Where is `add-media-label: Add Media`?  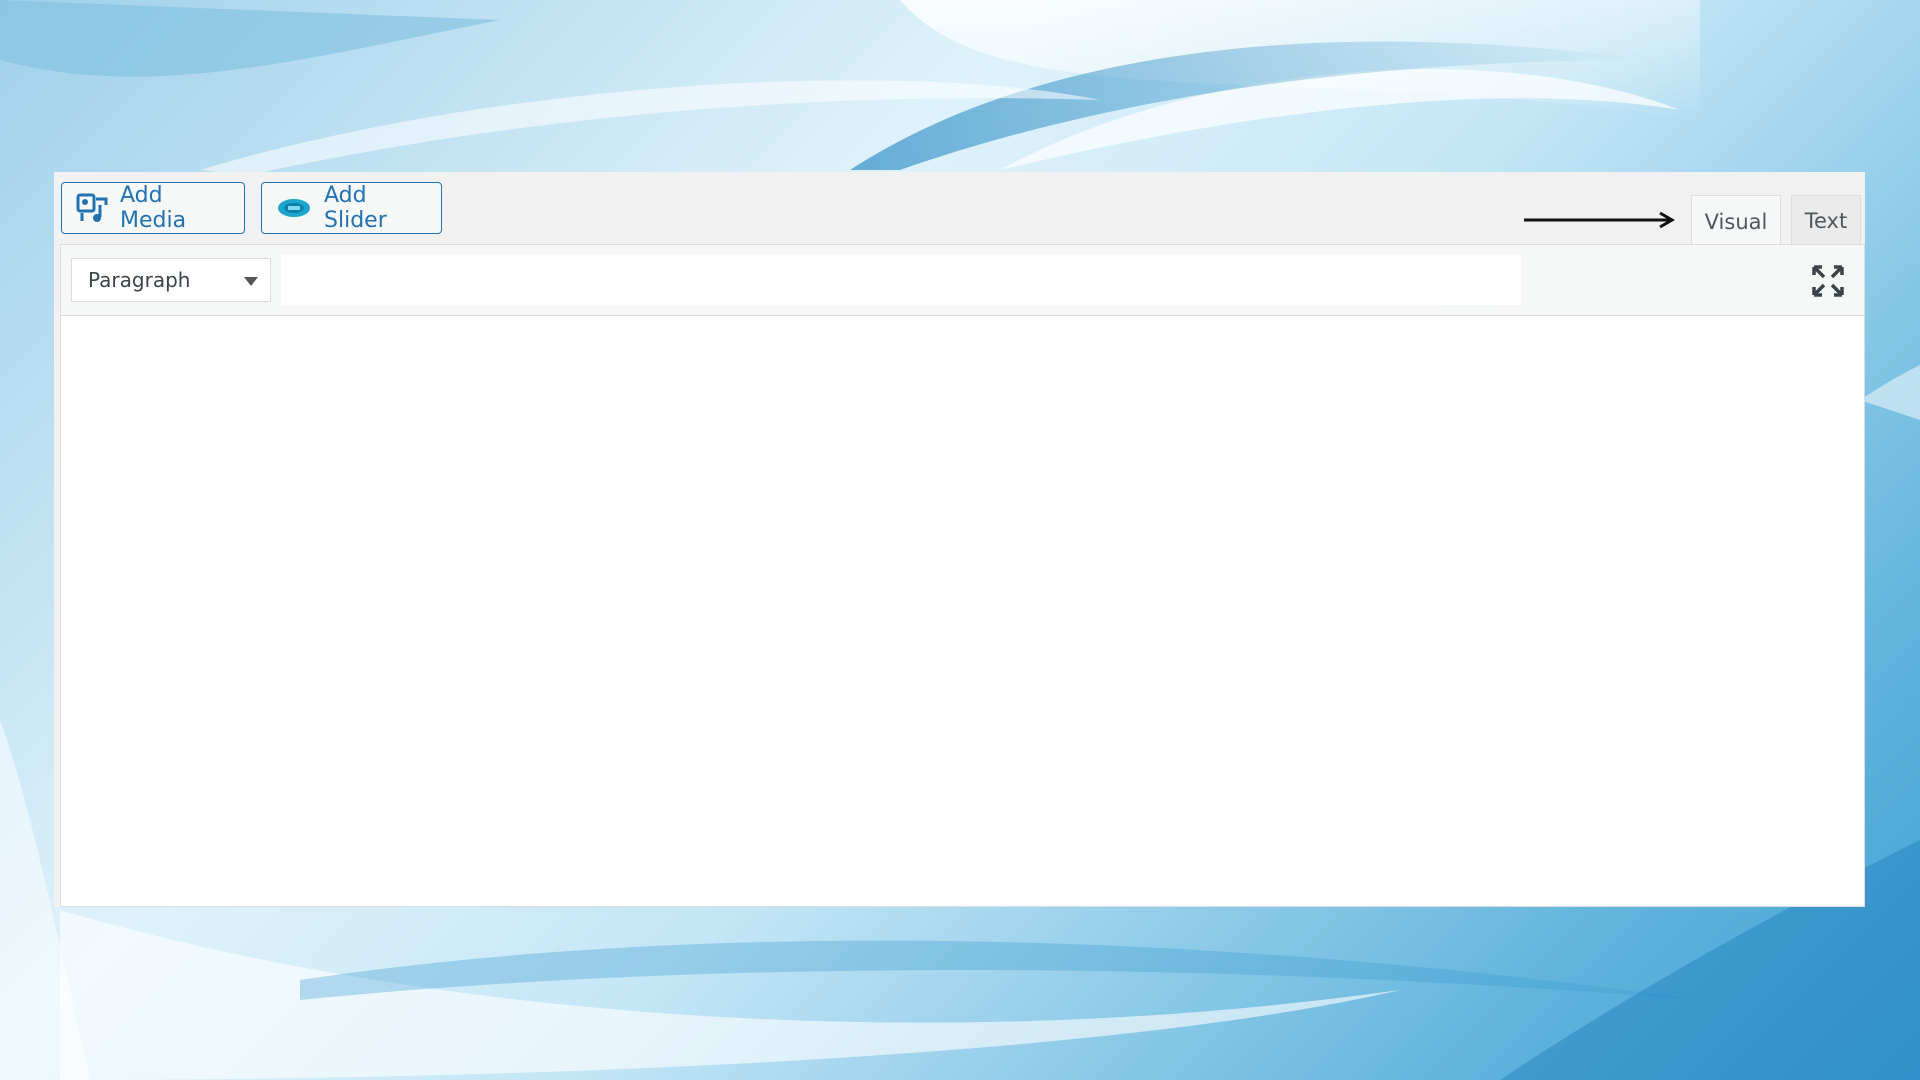 add-media-label: Add Media is located at coordinates (153, 208).